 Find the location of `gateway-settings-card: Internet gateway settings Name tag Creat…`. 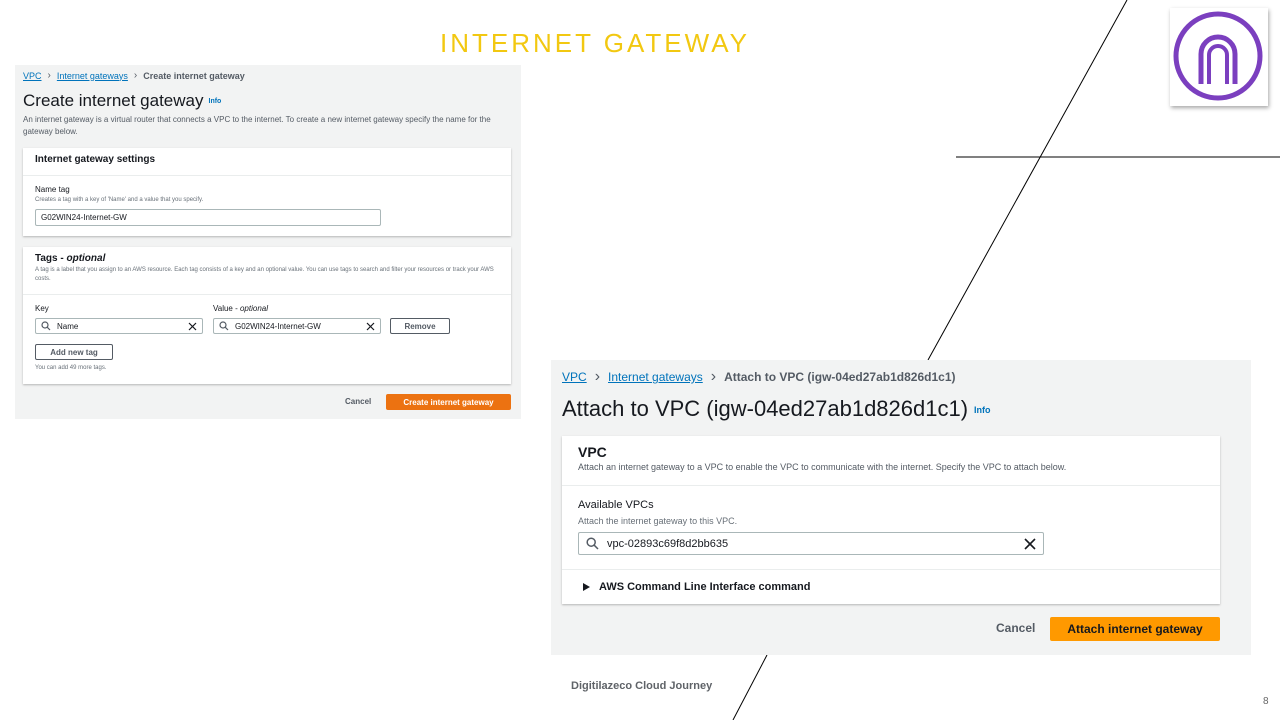

gateway-settings-card: Internet gateway settings Name tag Creat… is located at coordinates (267, 192).